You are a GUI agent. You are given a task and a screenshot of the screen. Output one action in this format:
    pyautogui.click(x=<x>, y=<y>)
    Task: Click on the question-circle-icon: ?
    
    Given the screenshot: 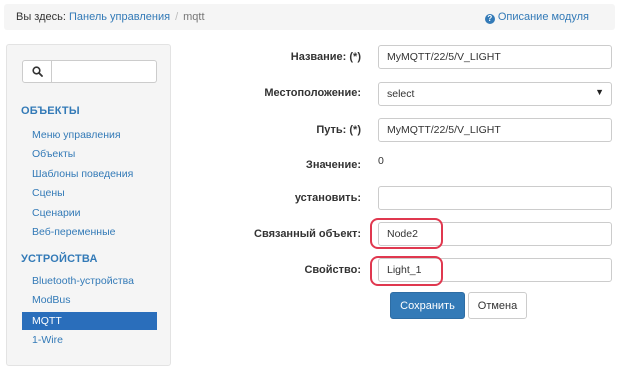 What is the action you would take?
    pyautogui.click(x=489, y=19)
    